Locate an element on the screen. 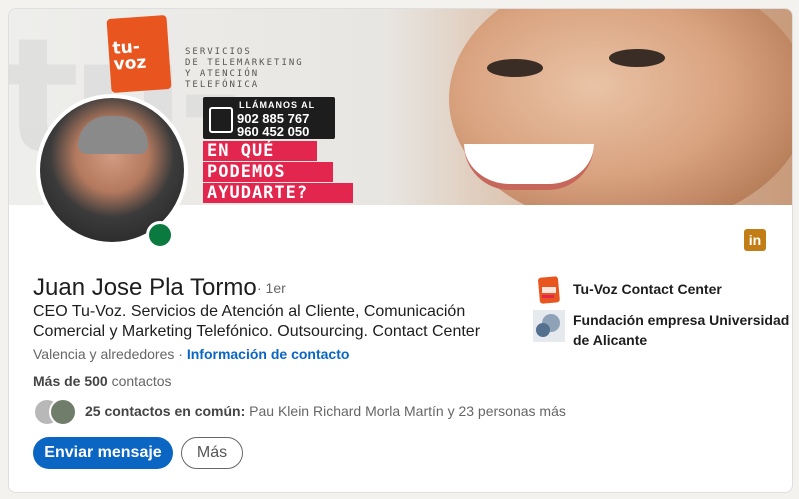 The image size is (799, 499). more-button: Más is located at coordinates (212, 453).